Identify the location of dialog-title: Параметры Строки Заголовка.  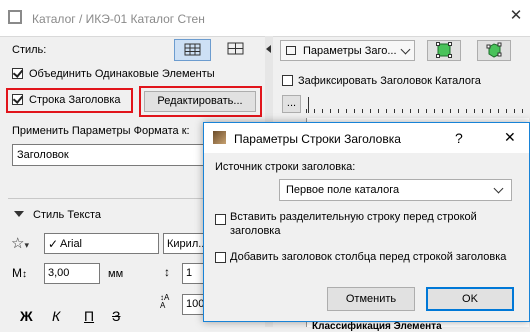
(317, 139).